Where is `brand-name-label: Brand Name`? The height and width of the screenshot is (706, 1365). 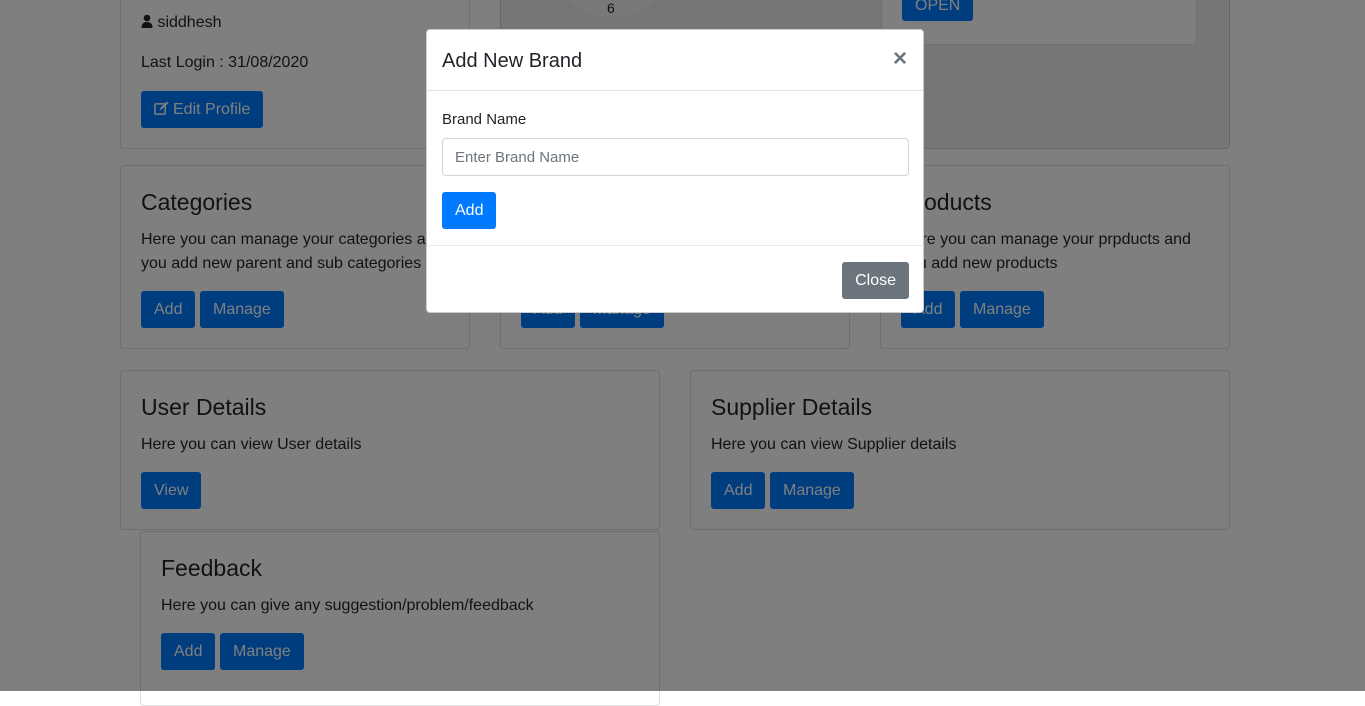 brand-name-label: Brand Name is located at coordinates (484, 119).